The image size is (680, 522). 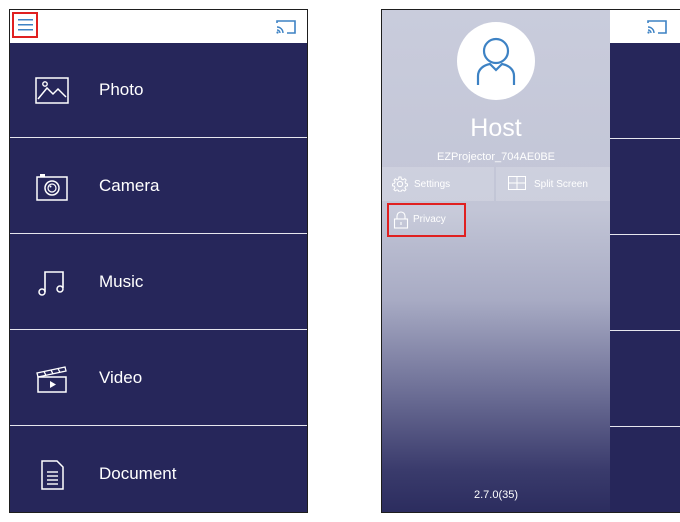 What do you see at coordinates (51, 283) in the screenshot?
I see `music-icon` at bounding box center [51, 283].